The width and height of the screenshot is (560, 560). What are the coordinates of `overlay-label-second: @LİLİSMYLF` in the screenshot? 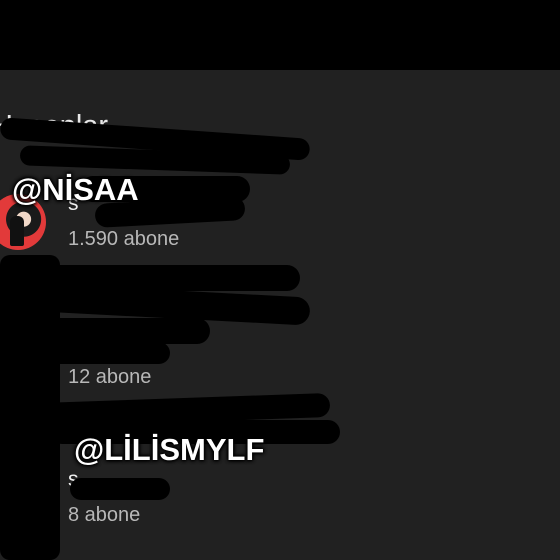 It's located at (169, 449).